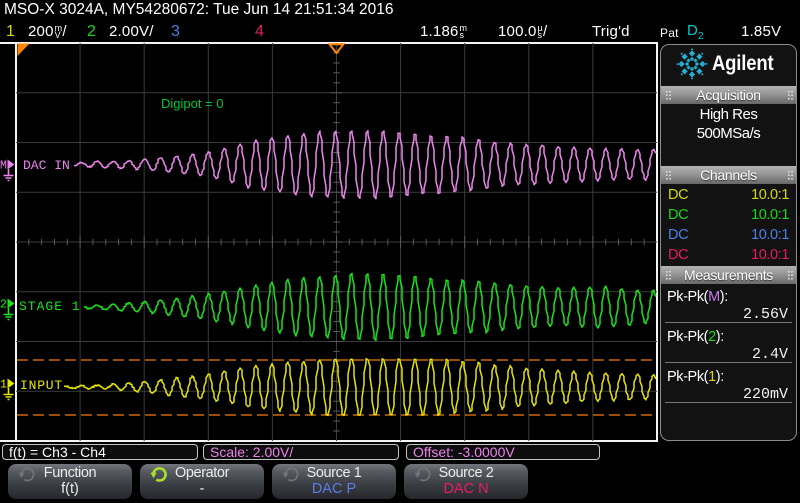  I want to click on svg-text: 1, so click(3, 385).